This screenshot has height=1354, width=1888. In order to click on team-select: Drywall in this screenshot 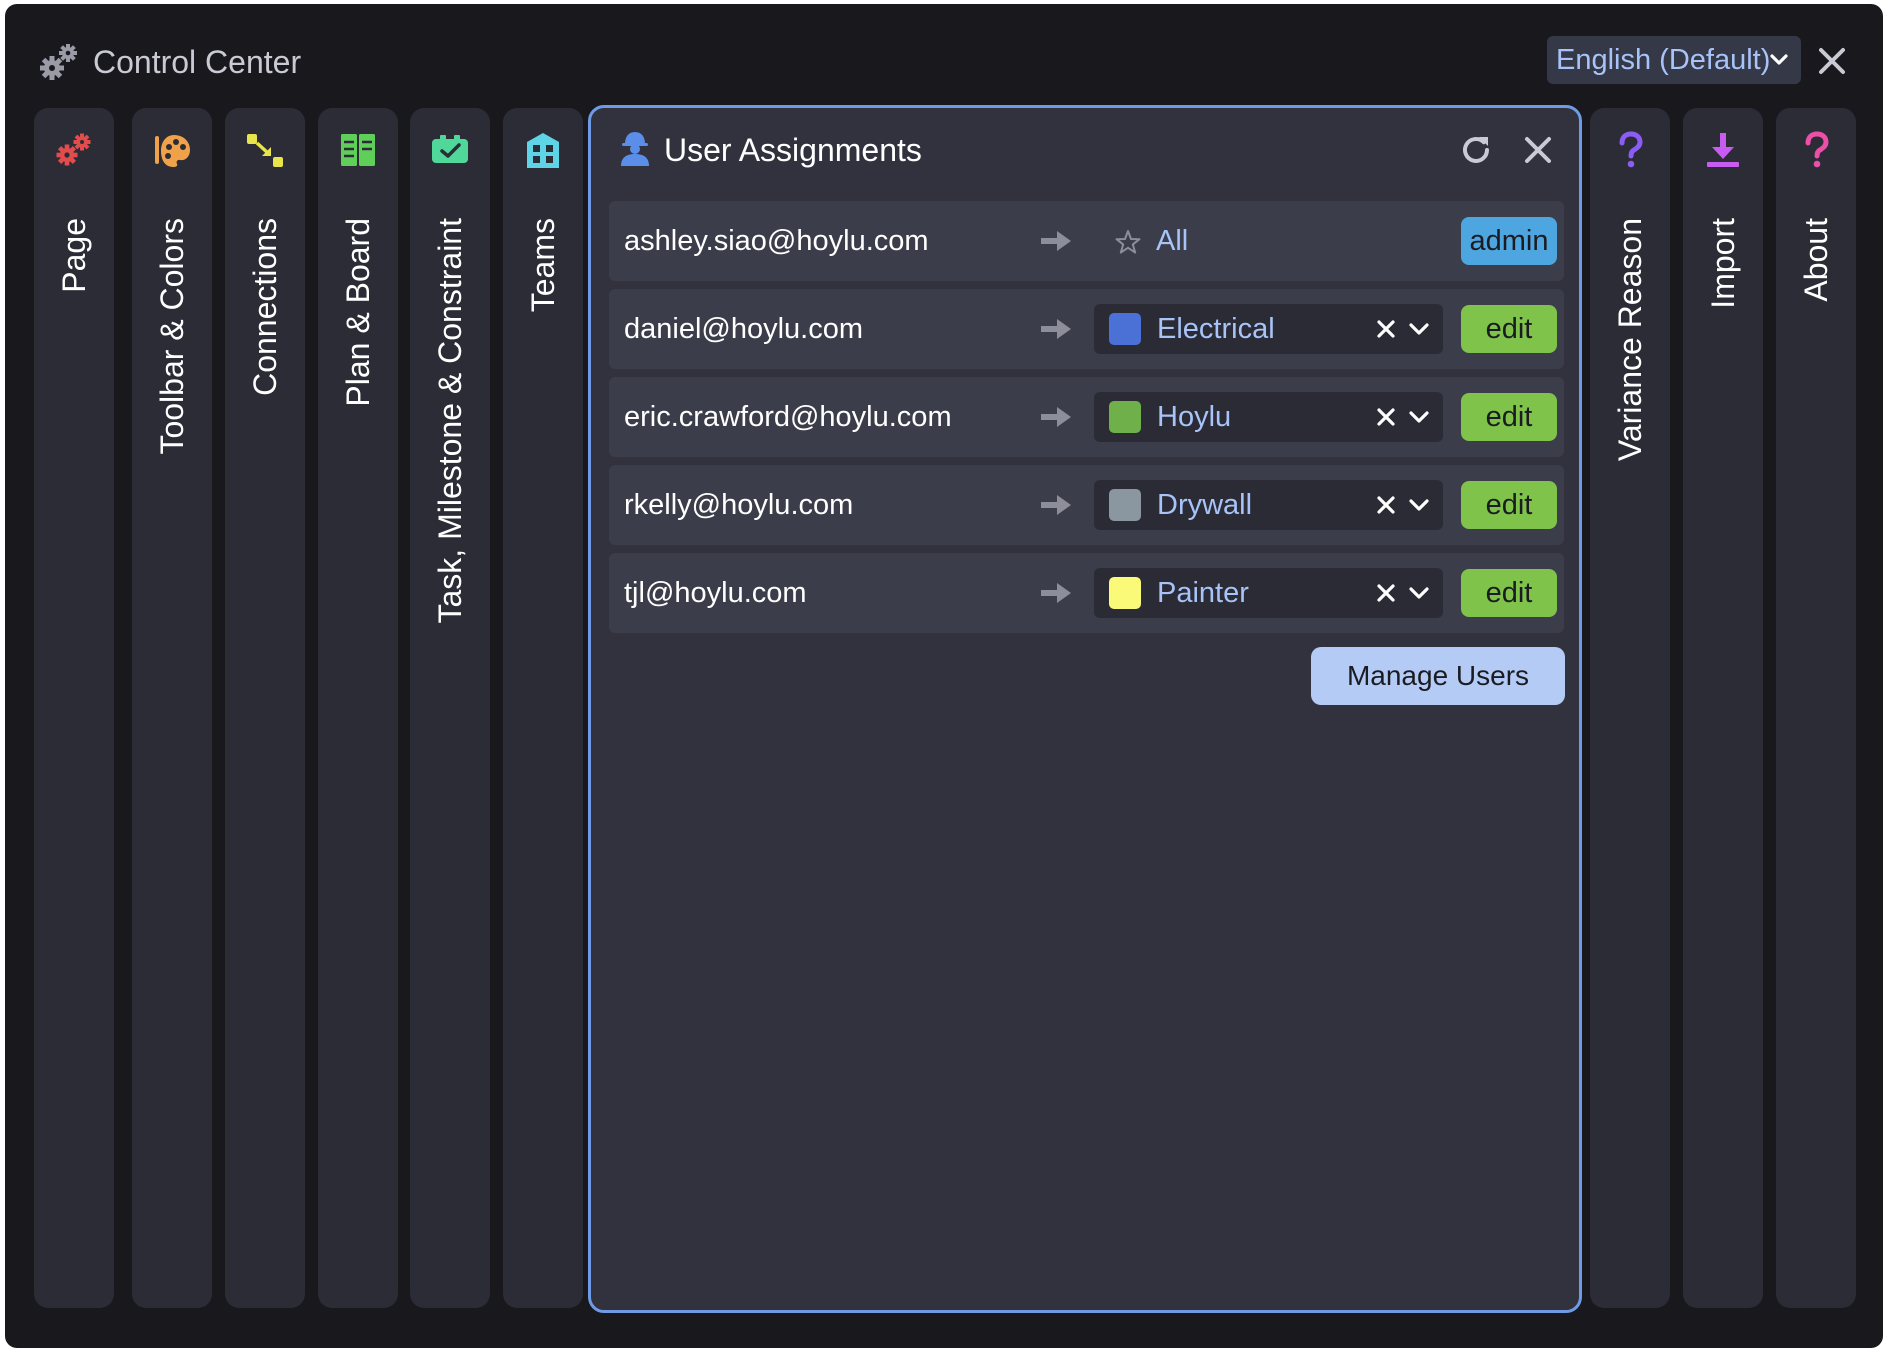, I will do `click(1268, 505)`.